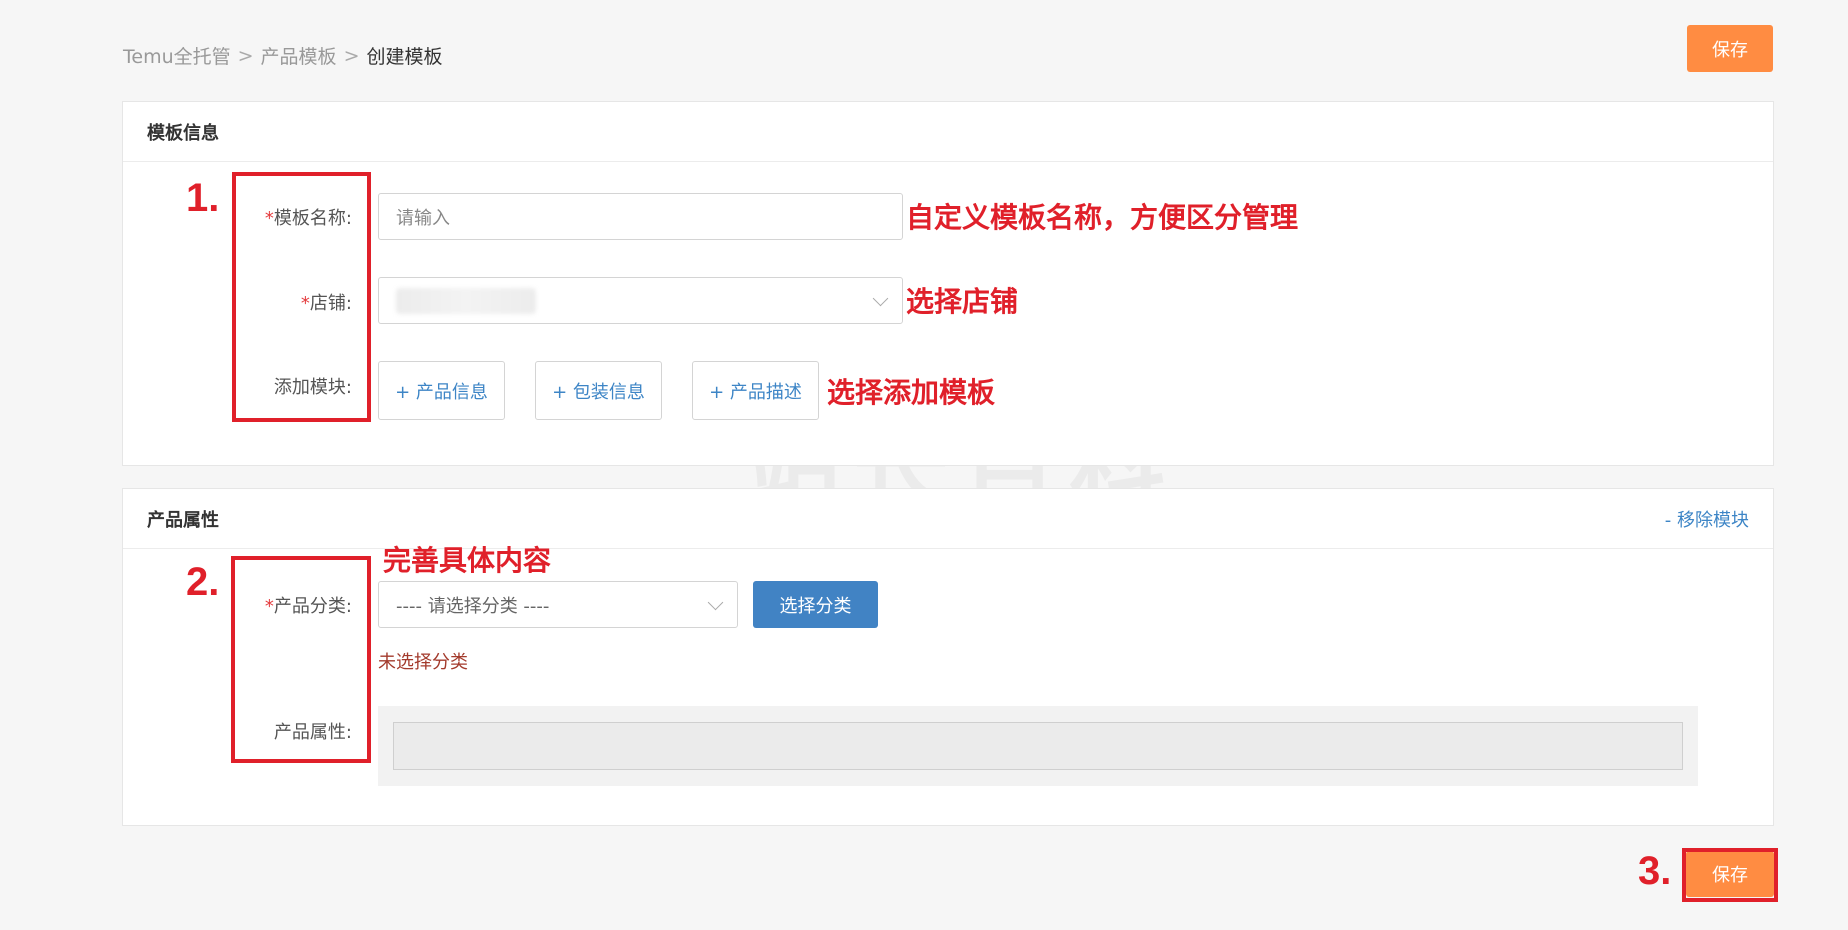  I want to click on remove-module-link: - 移除模块, so click(1707, 519).